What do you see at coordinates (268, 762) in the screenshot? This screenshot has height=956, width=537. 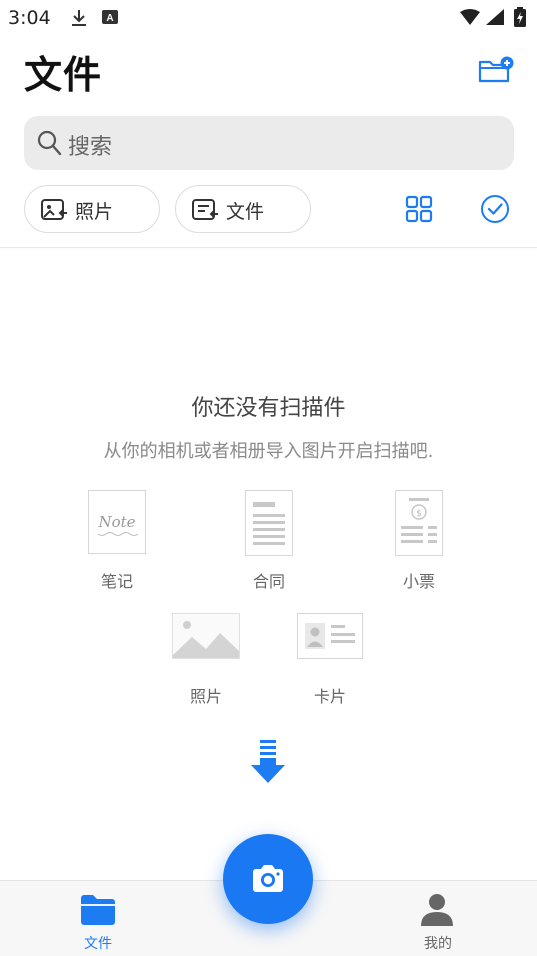 I see `arrow-down-icon` at bounding box center [268, 762].